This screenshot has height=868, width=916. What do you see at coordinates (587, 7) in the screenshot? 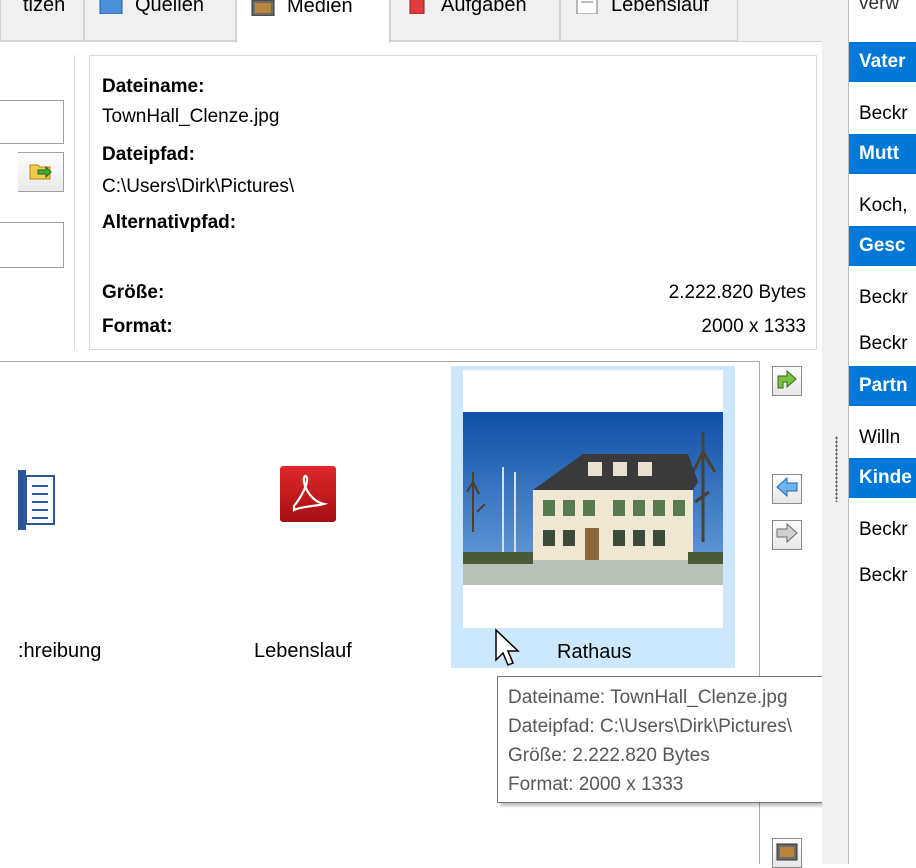
I see `timeline-icon` at bounding box center [587, 7].